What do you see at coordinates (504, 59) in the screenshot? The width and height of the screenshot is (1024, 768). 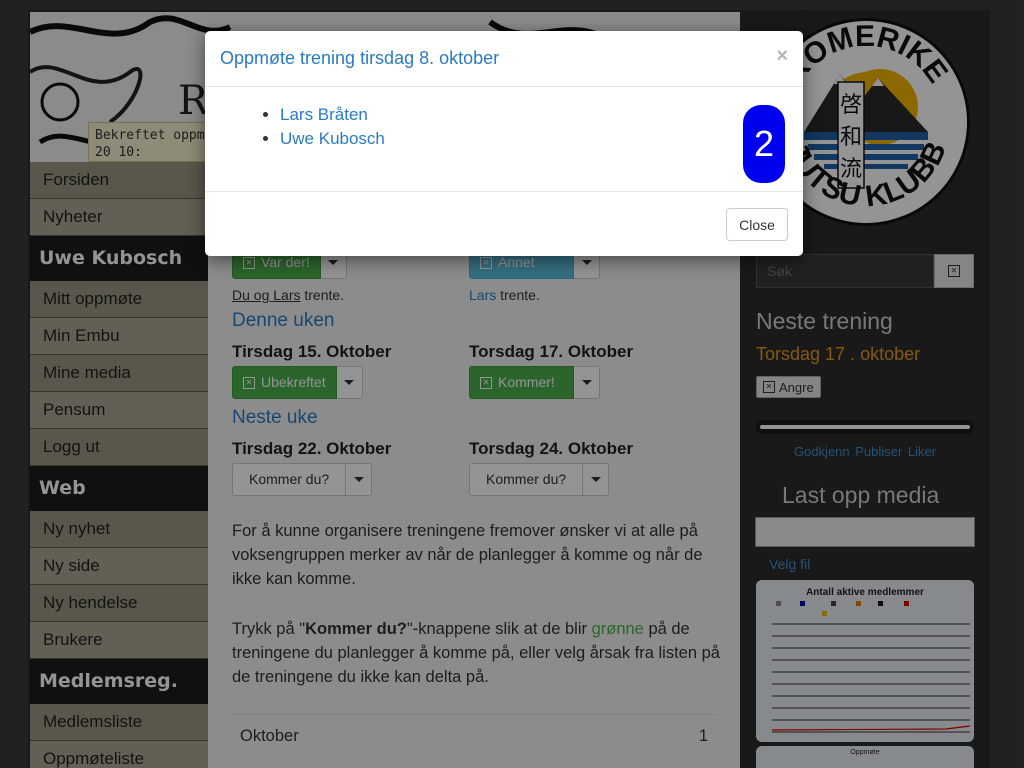 I see `modal-header: Oppmøte trening tirsdag 8. oktober ×` at bounding box center [504, 59].